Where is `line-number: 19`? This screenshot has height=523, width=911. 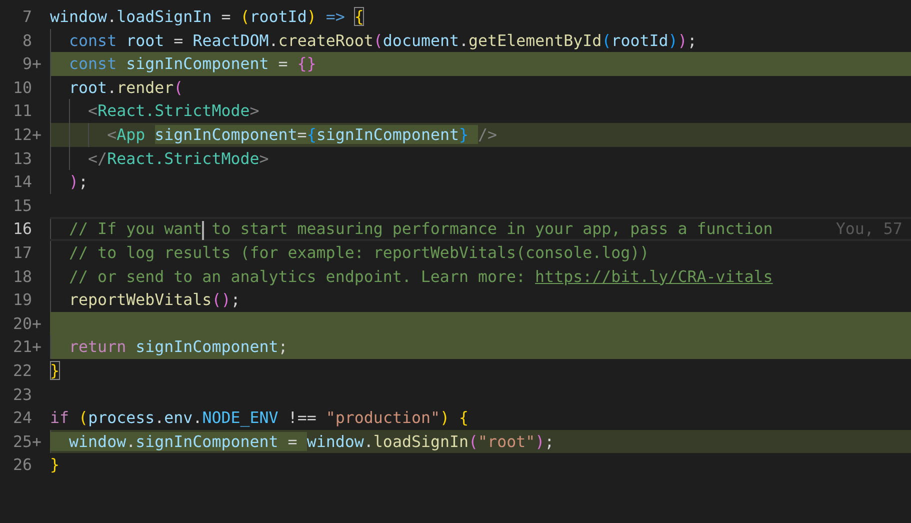 line-number: 19 is located at coordinates (22, 300).